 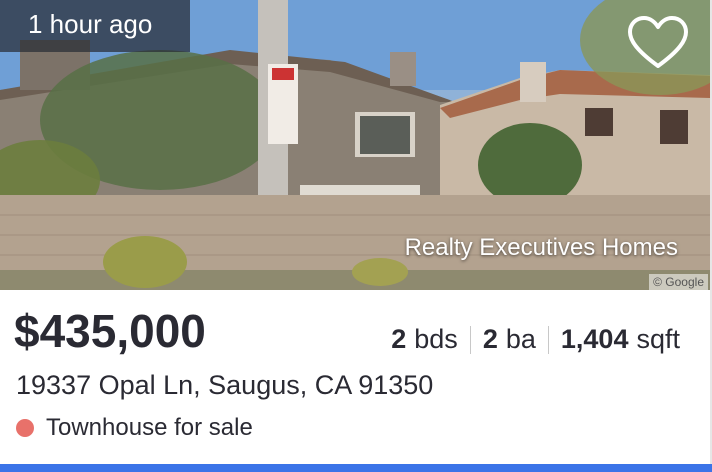 I want to click on heart-outline-icon, so click(x=658, y=43).